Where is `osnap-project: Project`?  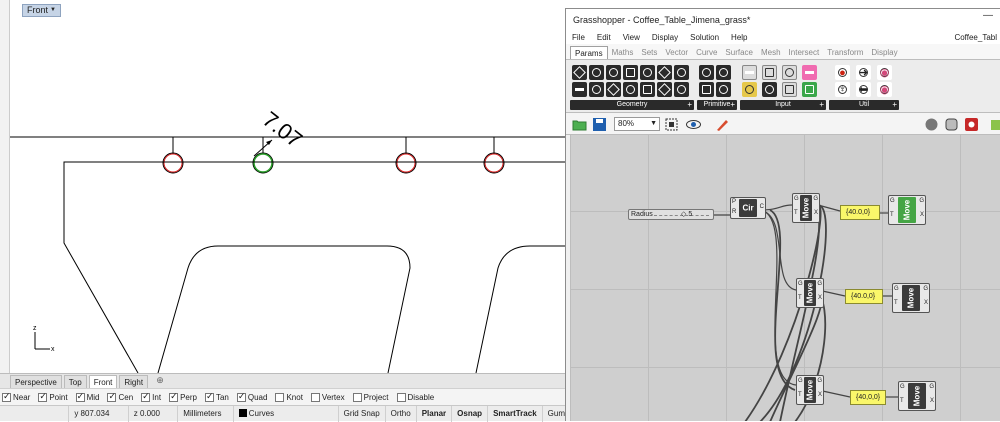 osnap-project: Project is located at coordinates (370, 397).